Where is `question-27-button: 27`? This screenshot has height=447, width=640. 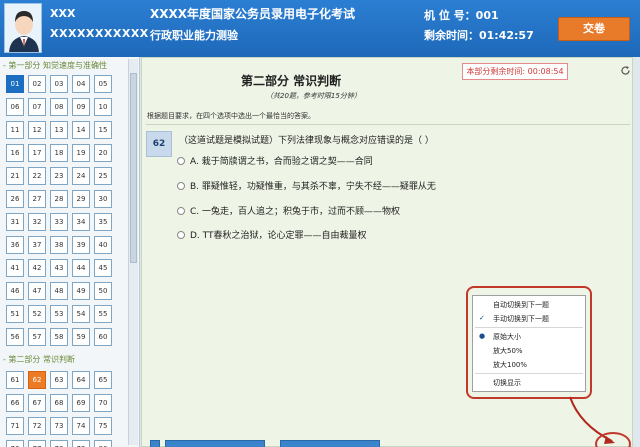
question-27-button: 27 is located at coordinates (37, 199).